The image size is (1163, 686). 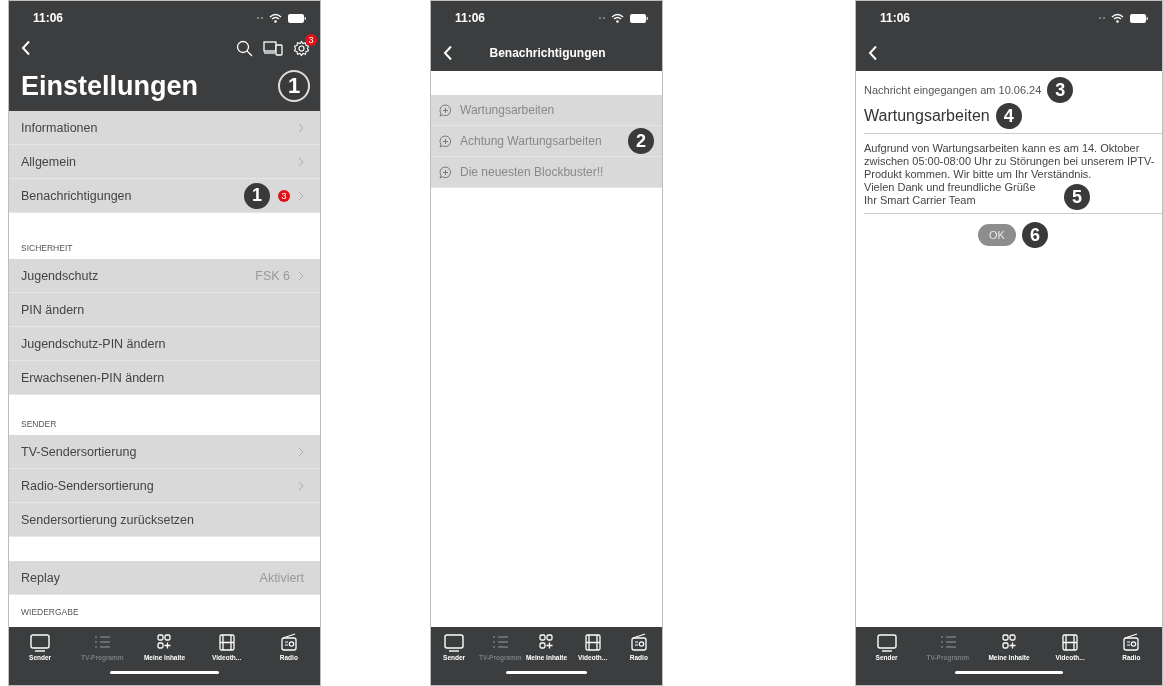 I want to click on settings-row: Sendersortierung zurücksetzen, so click(x=164, y=520).